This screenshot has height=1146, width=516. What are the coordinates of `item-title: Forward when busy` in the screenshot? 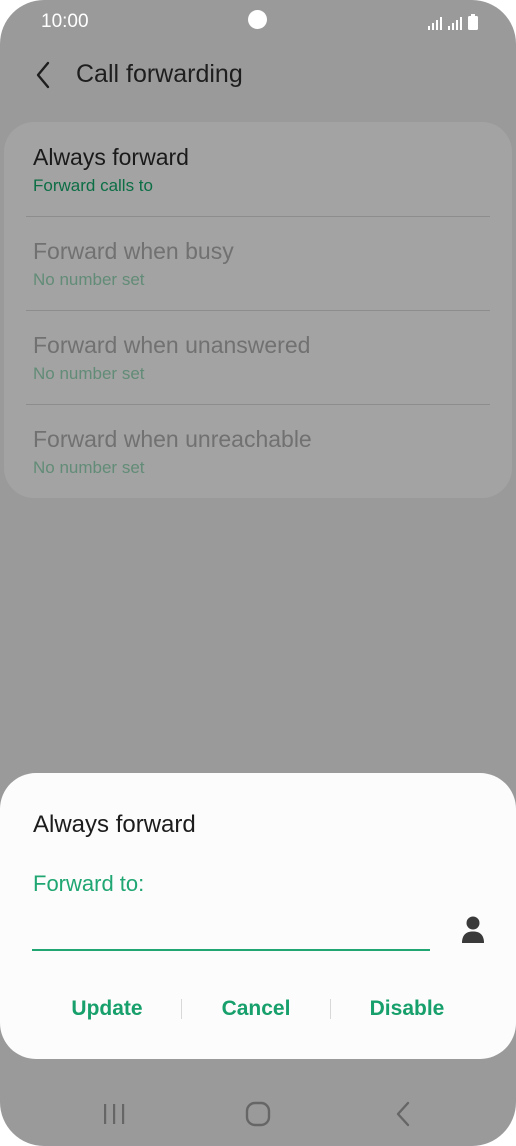 It's located at (133, 251).